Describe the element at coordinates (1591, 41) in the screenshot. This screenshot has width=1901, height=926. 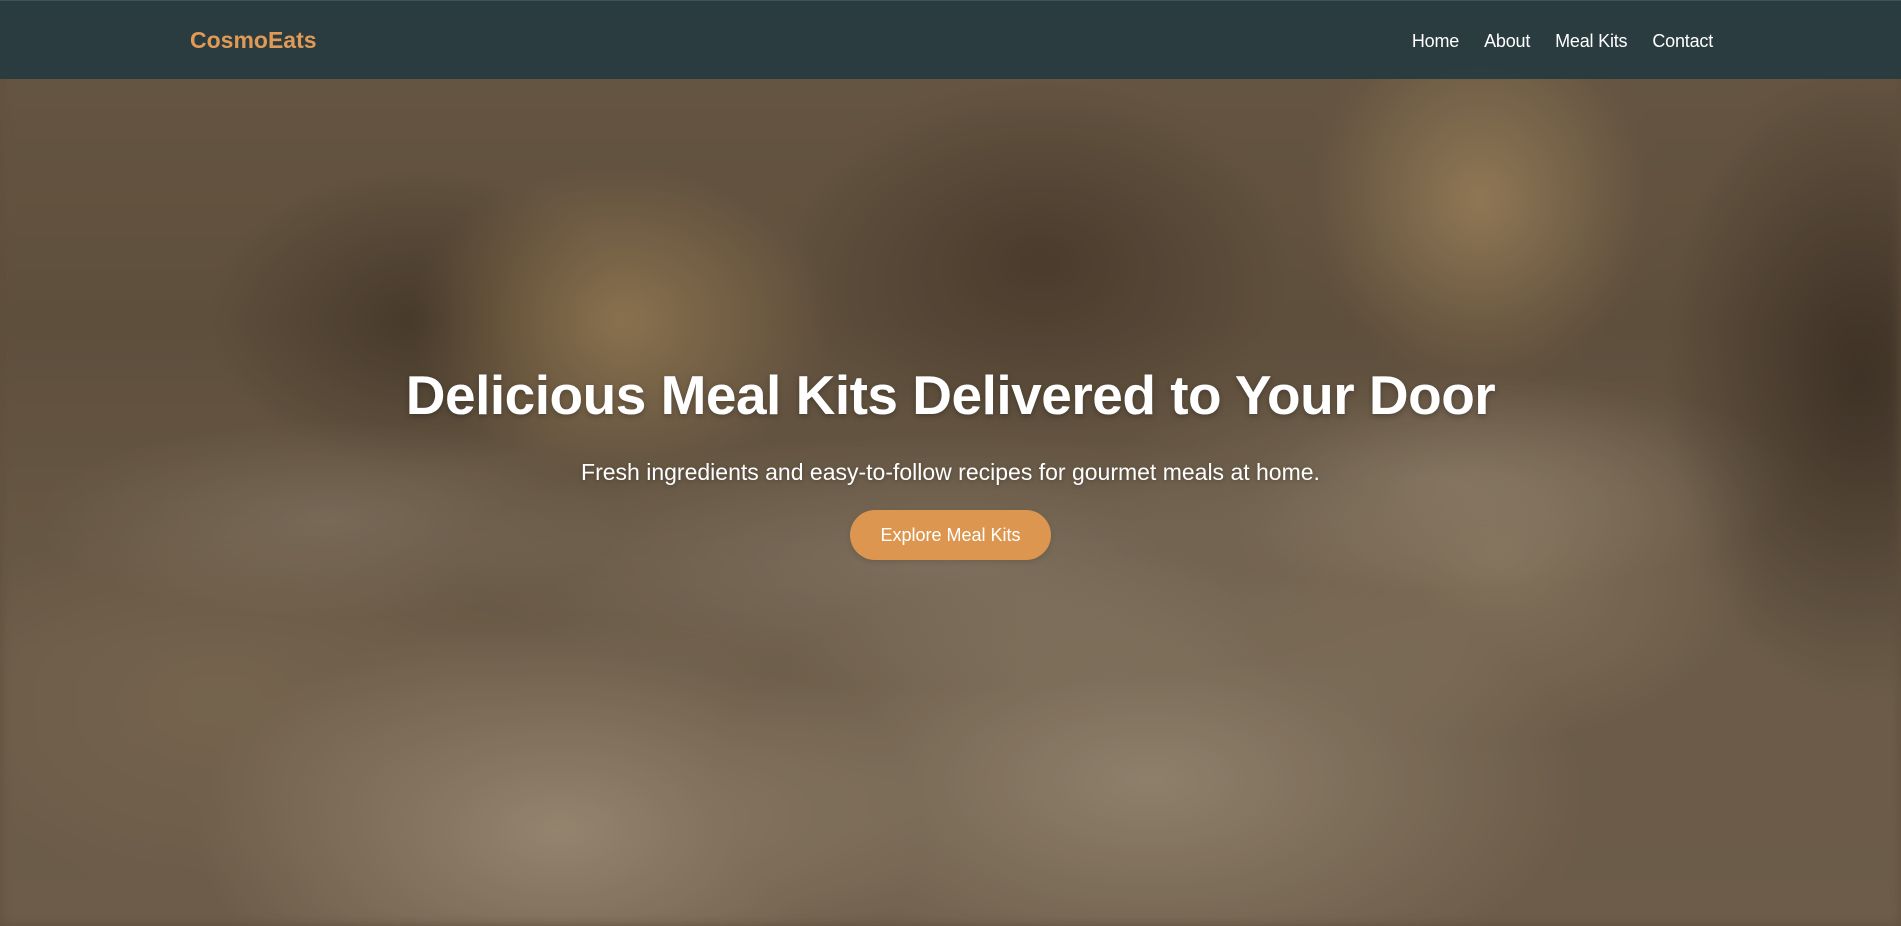
I see `nav-link-meal-kits: Meal Kits` at that location.